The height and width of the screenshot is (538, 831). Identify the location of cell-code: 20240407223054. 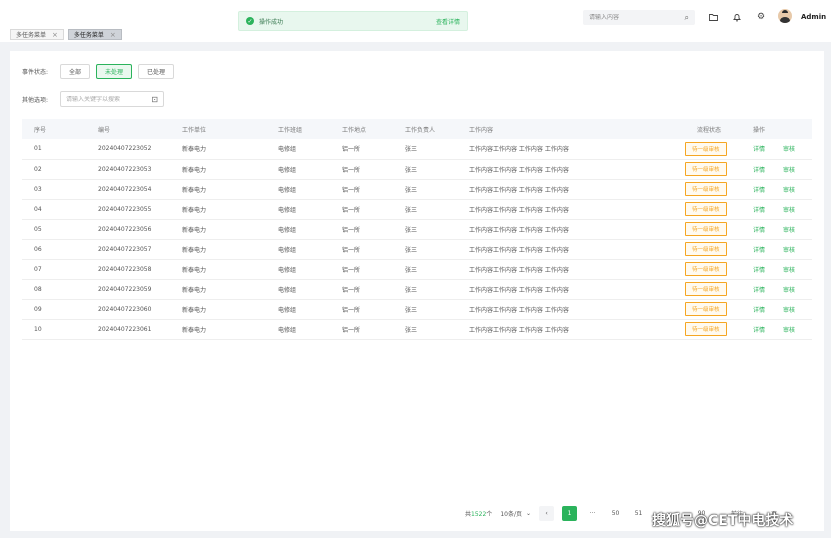
(128, 189).